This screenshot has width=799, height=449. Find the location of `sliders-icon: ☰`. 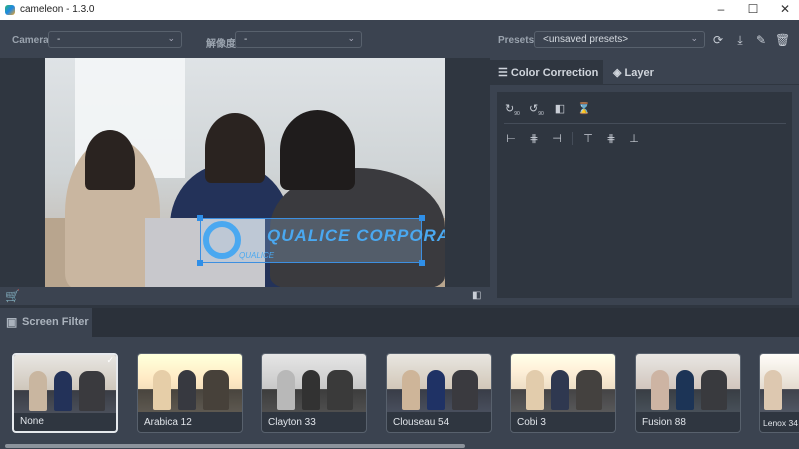

sliders-icon: ☰ is located at coordinates (504, 73).